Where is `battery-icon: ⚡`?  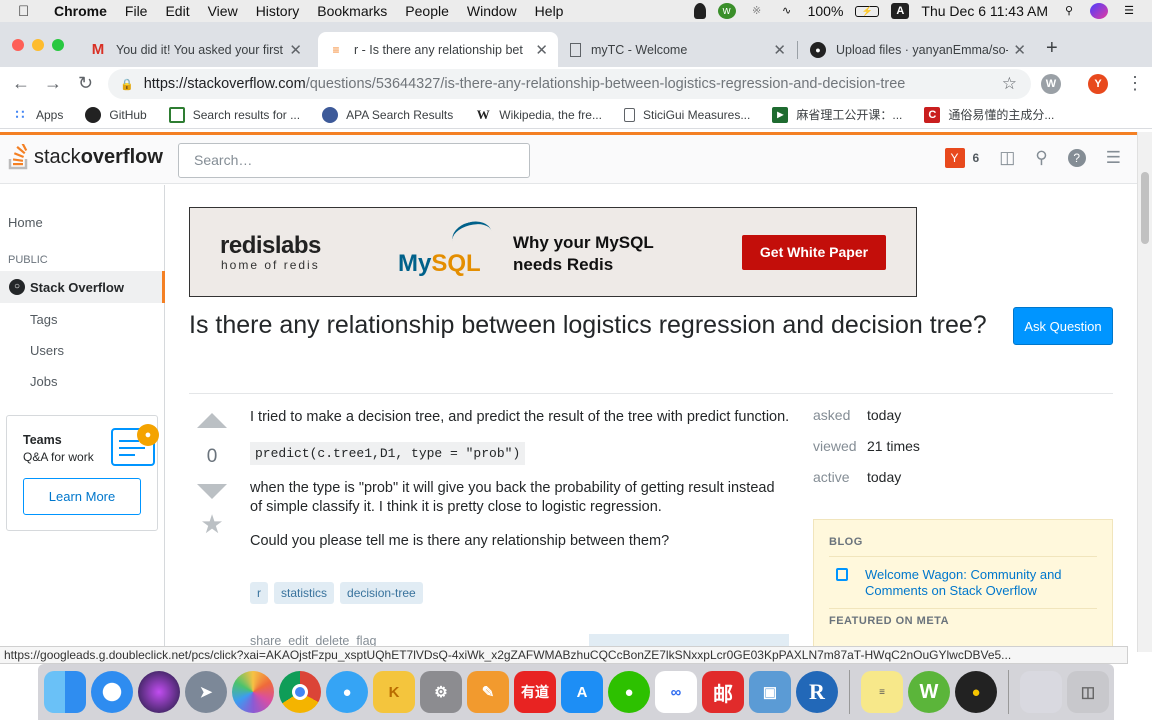 battery-icon: ⚡ is located at coordinates (867, 11).